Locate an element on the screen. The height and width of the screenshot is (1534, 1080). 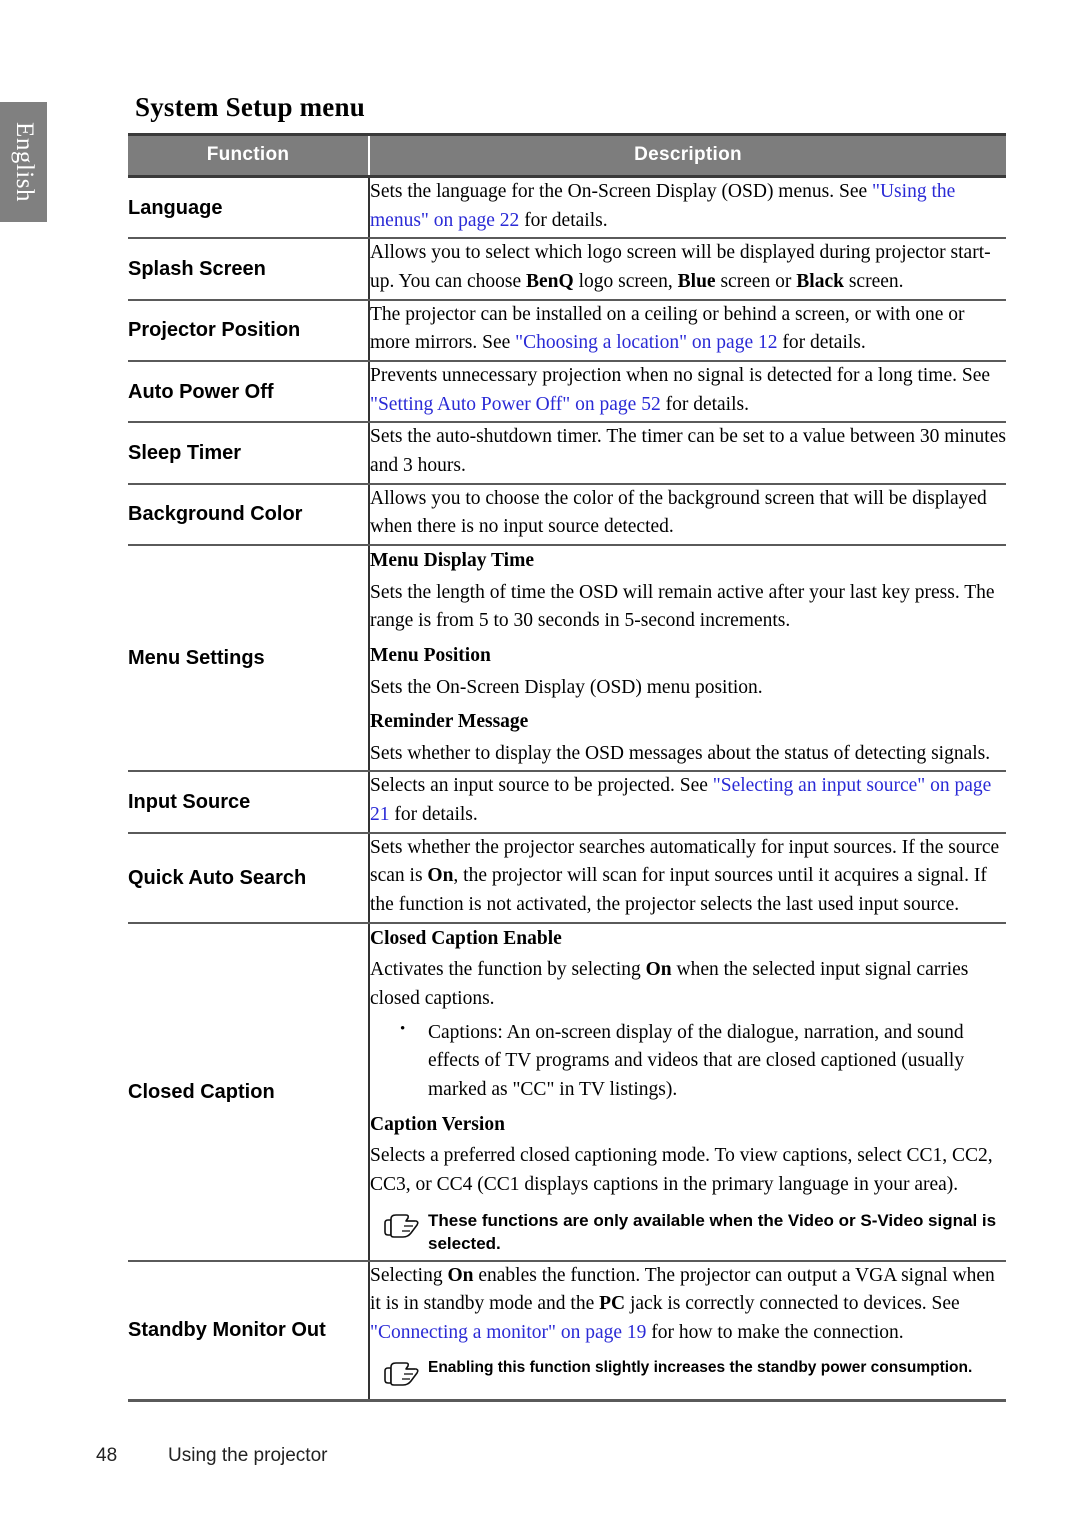
function-name-cell: Sleep Timer is located at coordinates (249, 453).